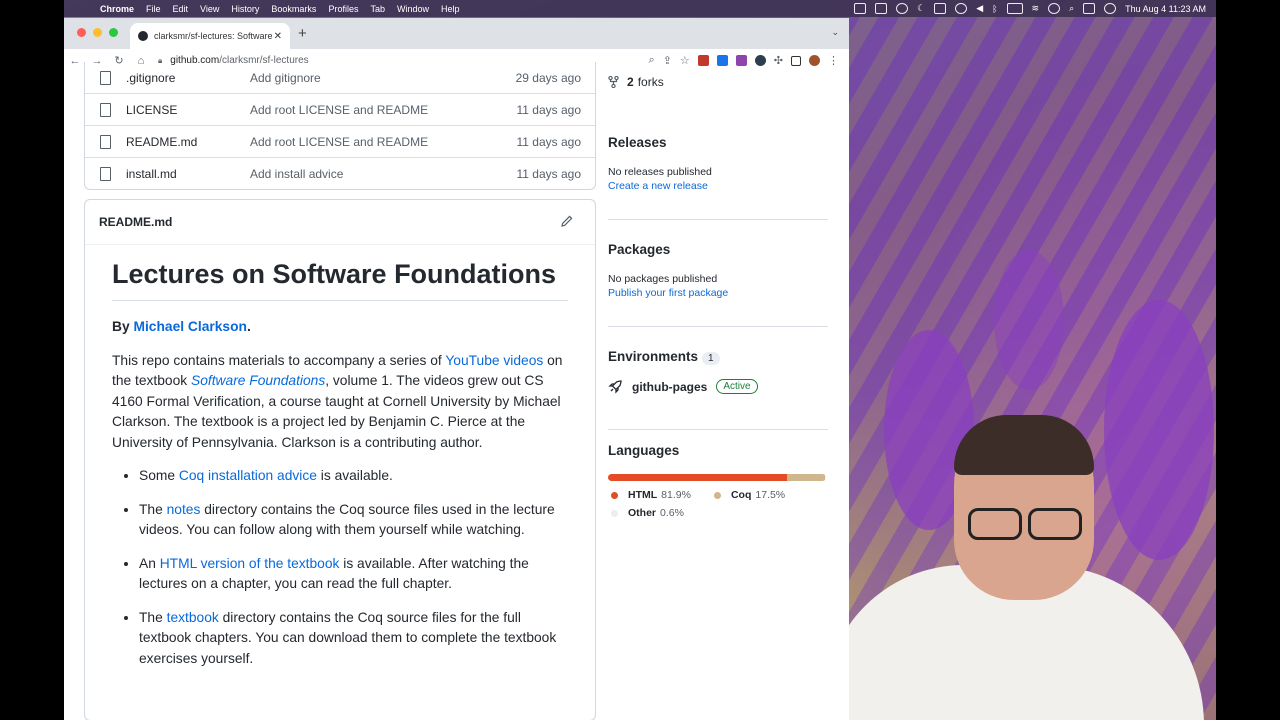 The width and height of the screenshot is (1280, 720). I want to click on menu-history: History, so click(245, 9).